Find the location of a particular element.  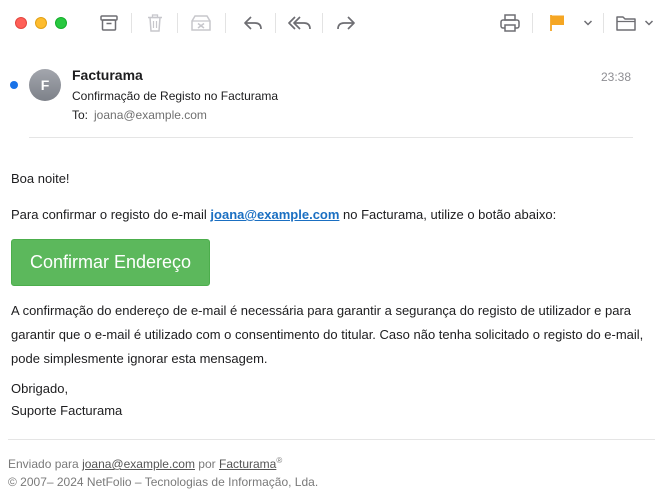

to-label: To: is located at coordinates (80, 115).